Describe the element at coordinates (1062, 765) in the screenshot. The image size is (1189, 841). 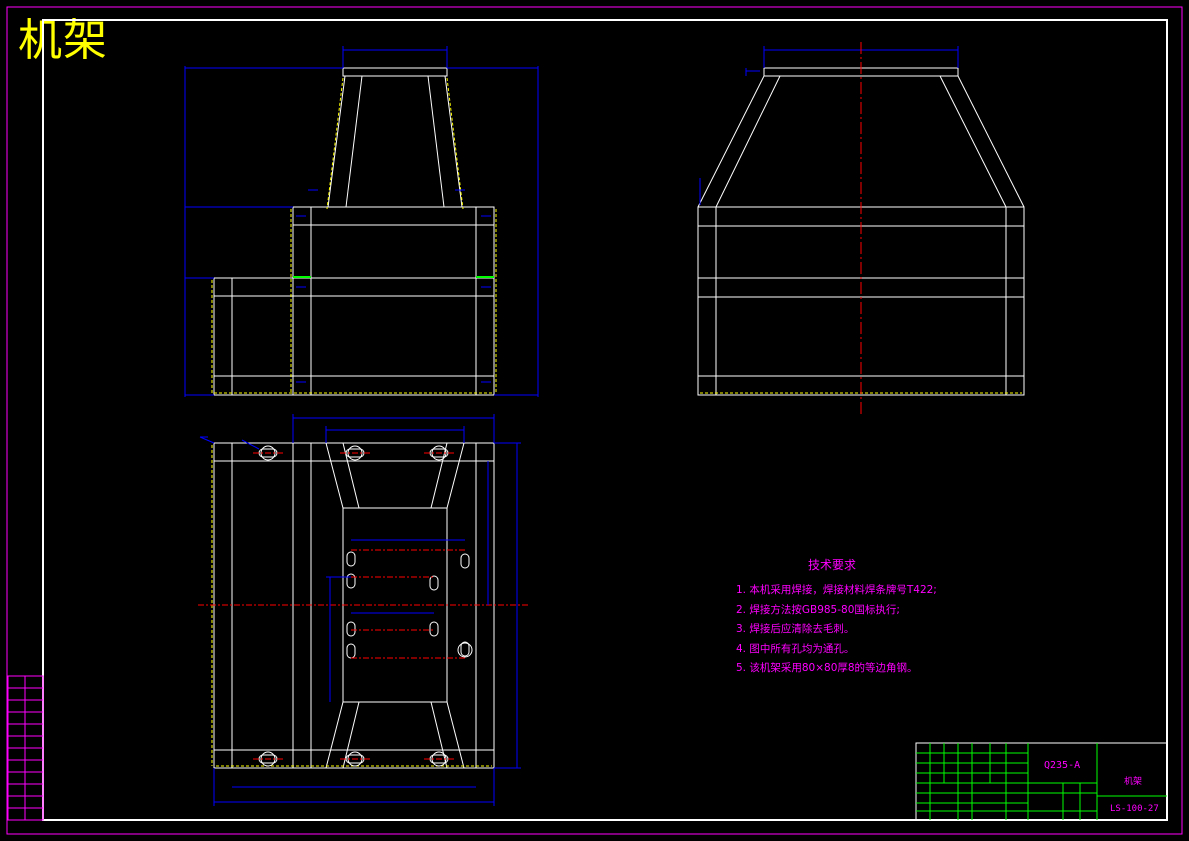
I see `title-block-material: Q235-A` at that location.